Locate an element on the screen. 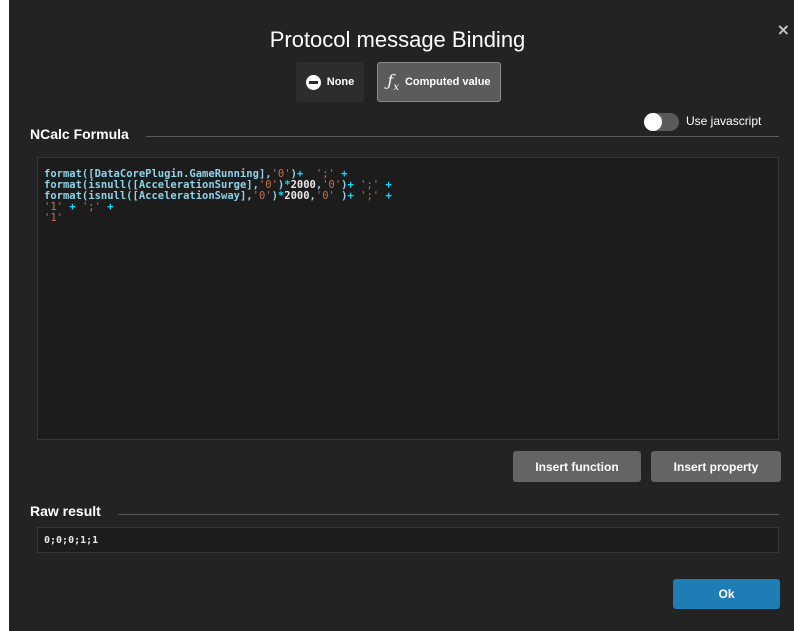 The width and height of the screenshot is (795, 631). no-entry-icon is located at coordinates (313, 82).